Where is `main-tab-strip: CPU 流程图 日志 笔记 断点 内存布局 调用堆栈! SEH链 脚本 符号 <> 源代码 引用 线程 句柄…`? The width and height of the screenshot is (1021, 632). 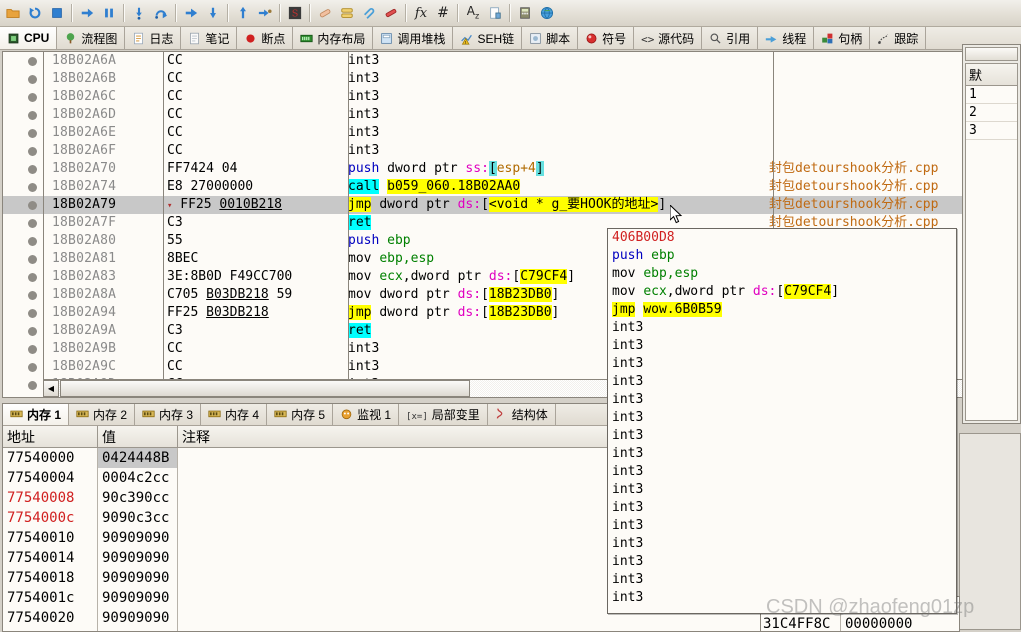
main-tab-strip: CPU 流程图 日志 笔记 断点 内存布局 调用堆栈! SEH链 脚本 符号 <> 源代码 引用 线程 句柄… is located at coordinates (510, 38).